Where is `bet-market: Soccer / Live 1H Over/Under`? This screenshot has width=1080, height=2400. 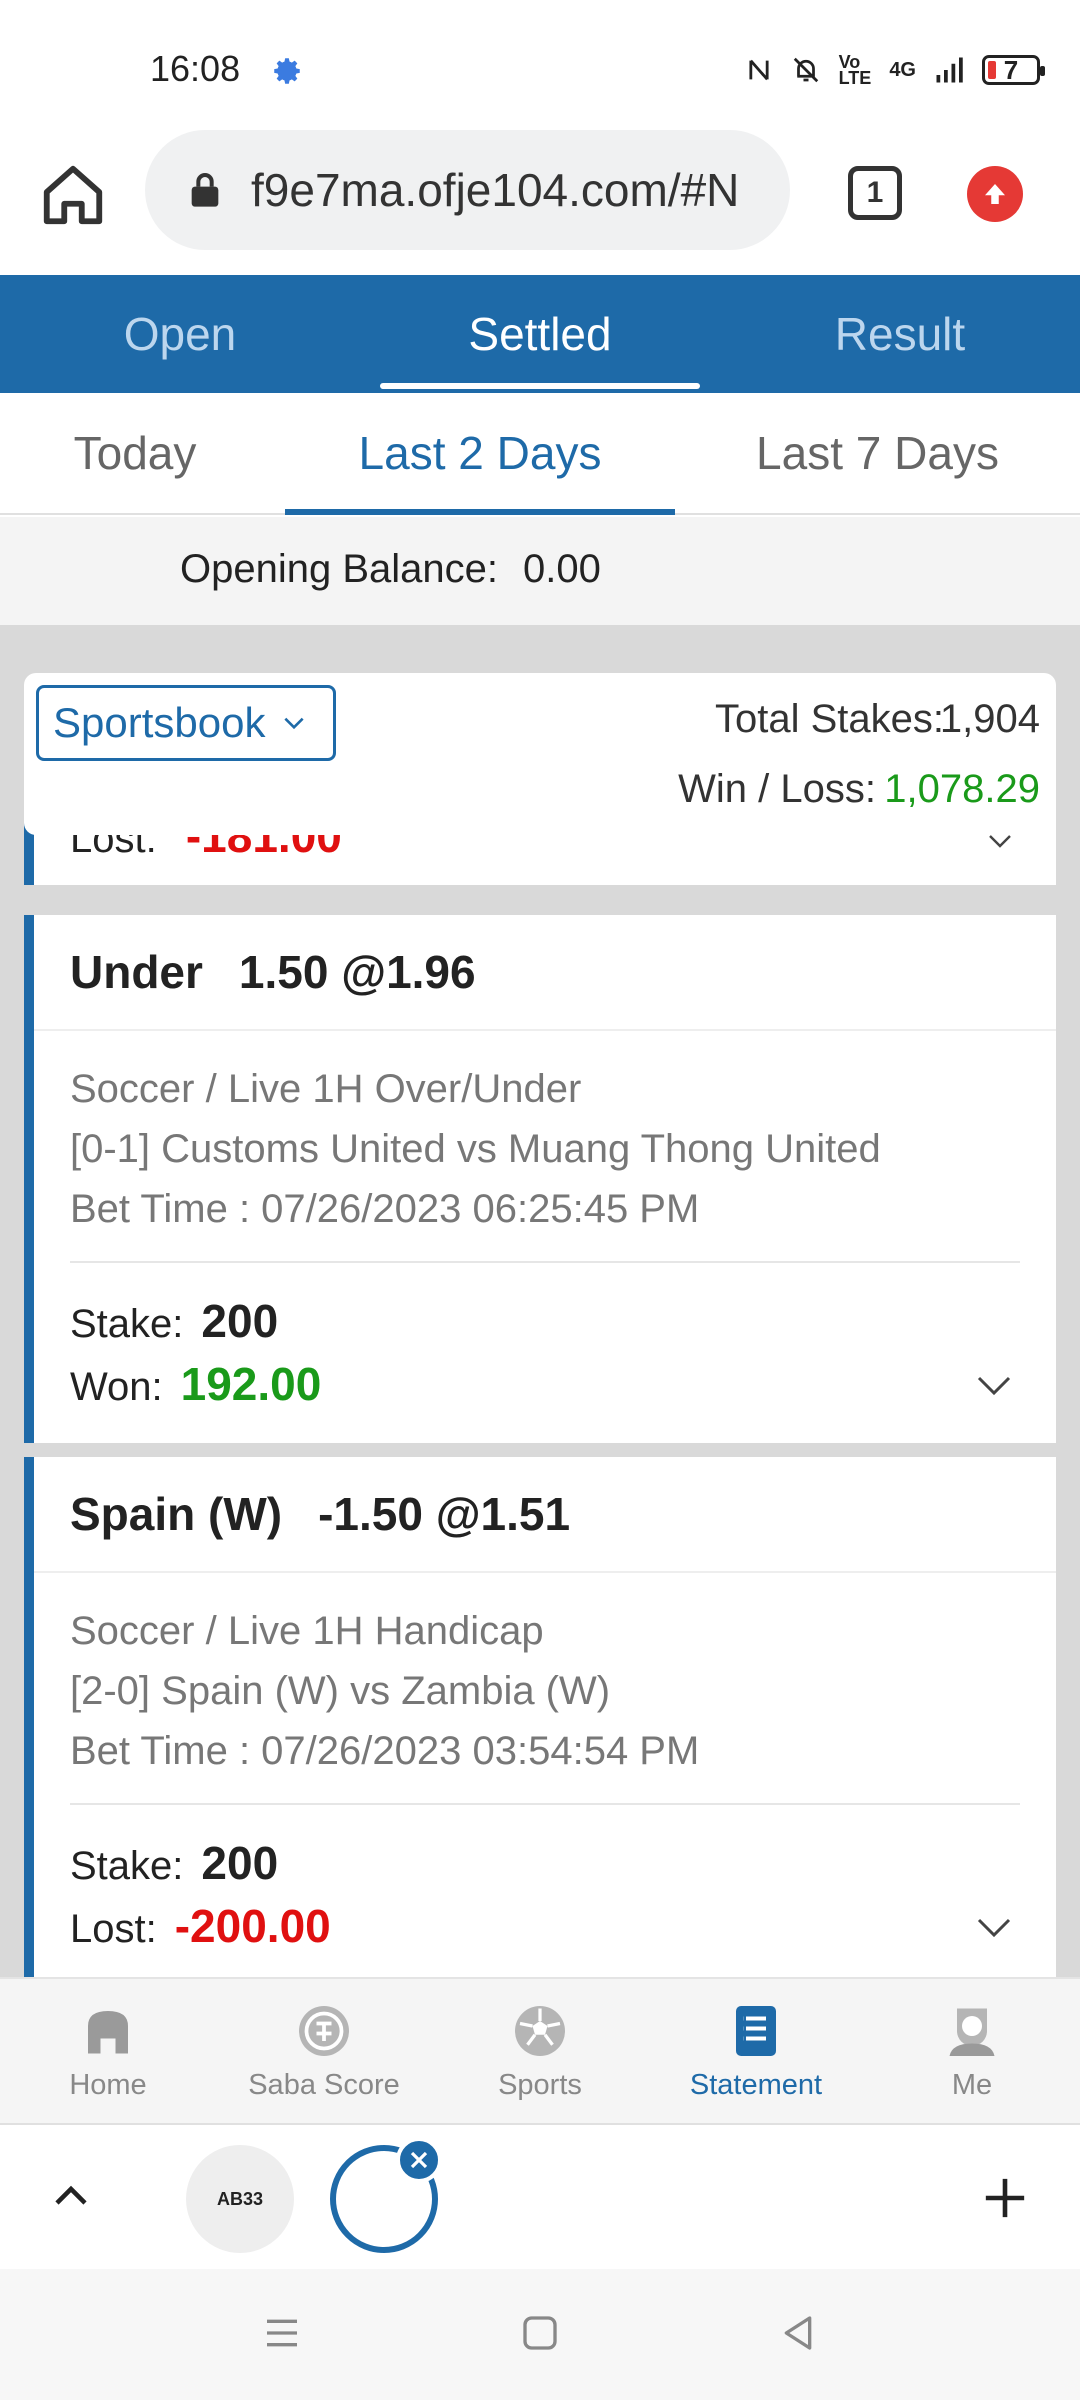
bet-market: Soccer / Live 1H Over/Under is located at coordinates (326, 1089).